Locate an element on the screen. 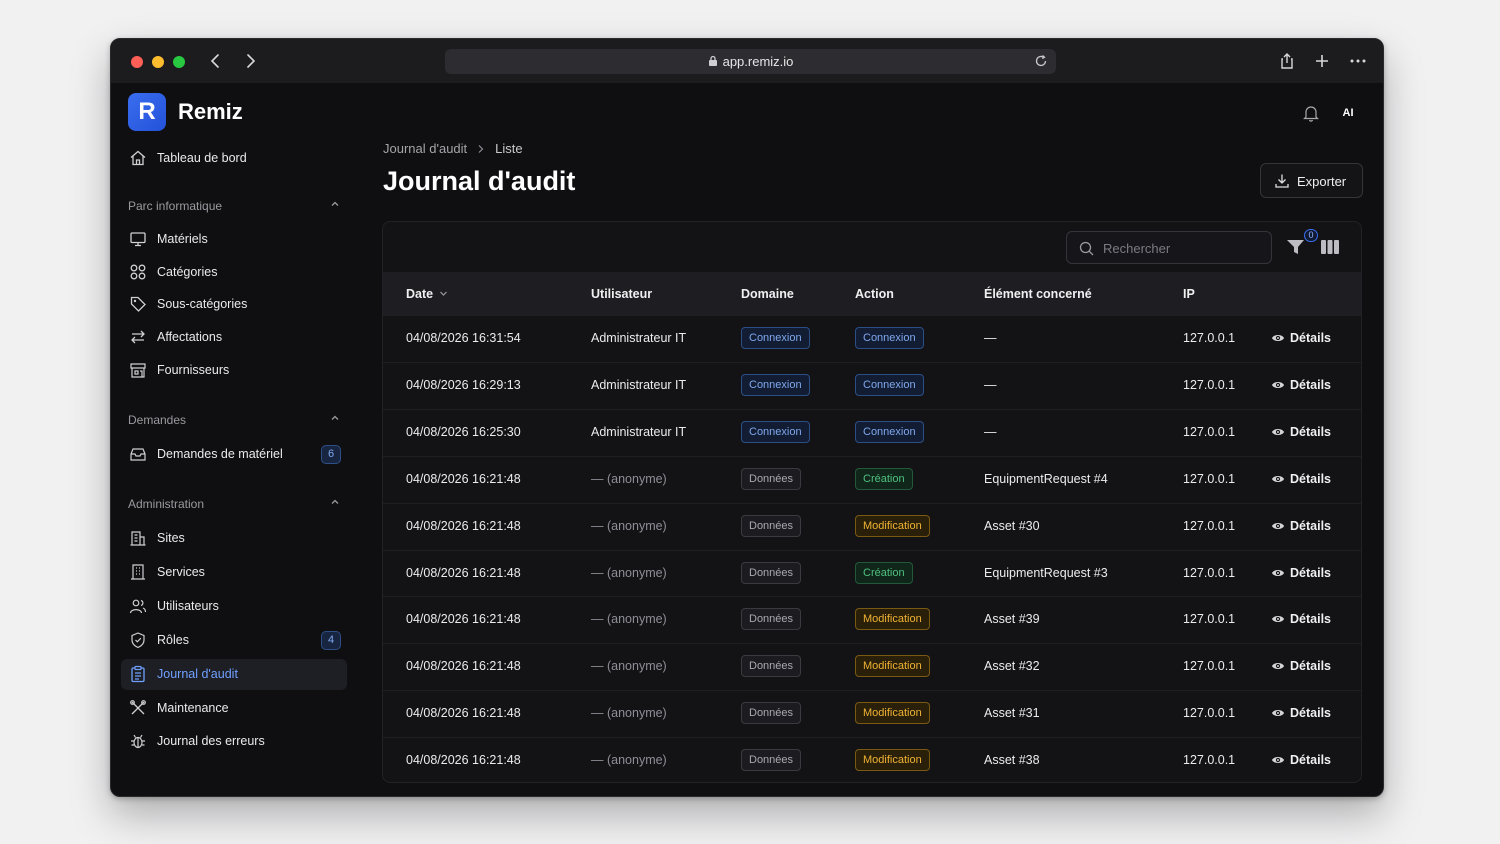 The image size is (1500, 844). address-bar: app.remiz.io is located at coordinates (750, 61).